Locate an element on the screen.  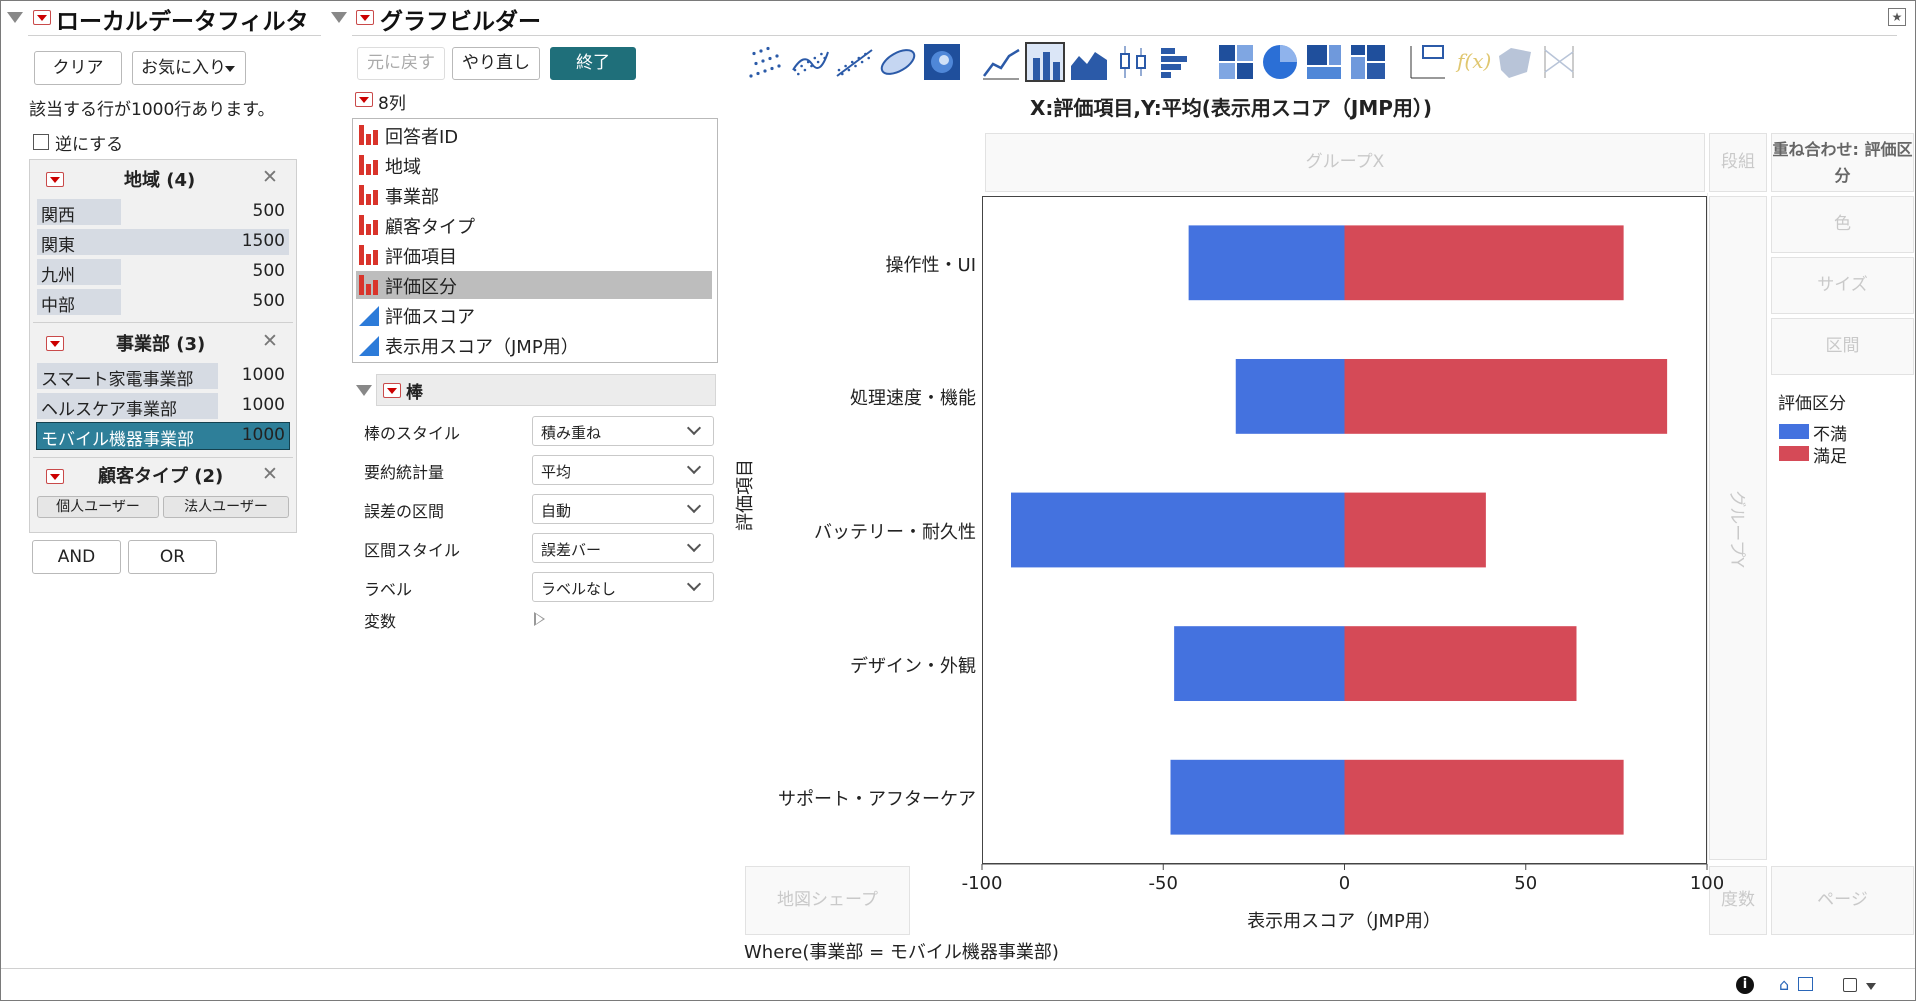
column-list-item: 表示用スコア（JMP用） is located at coordinates (534, 345).